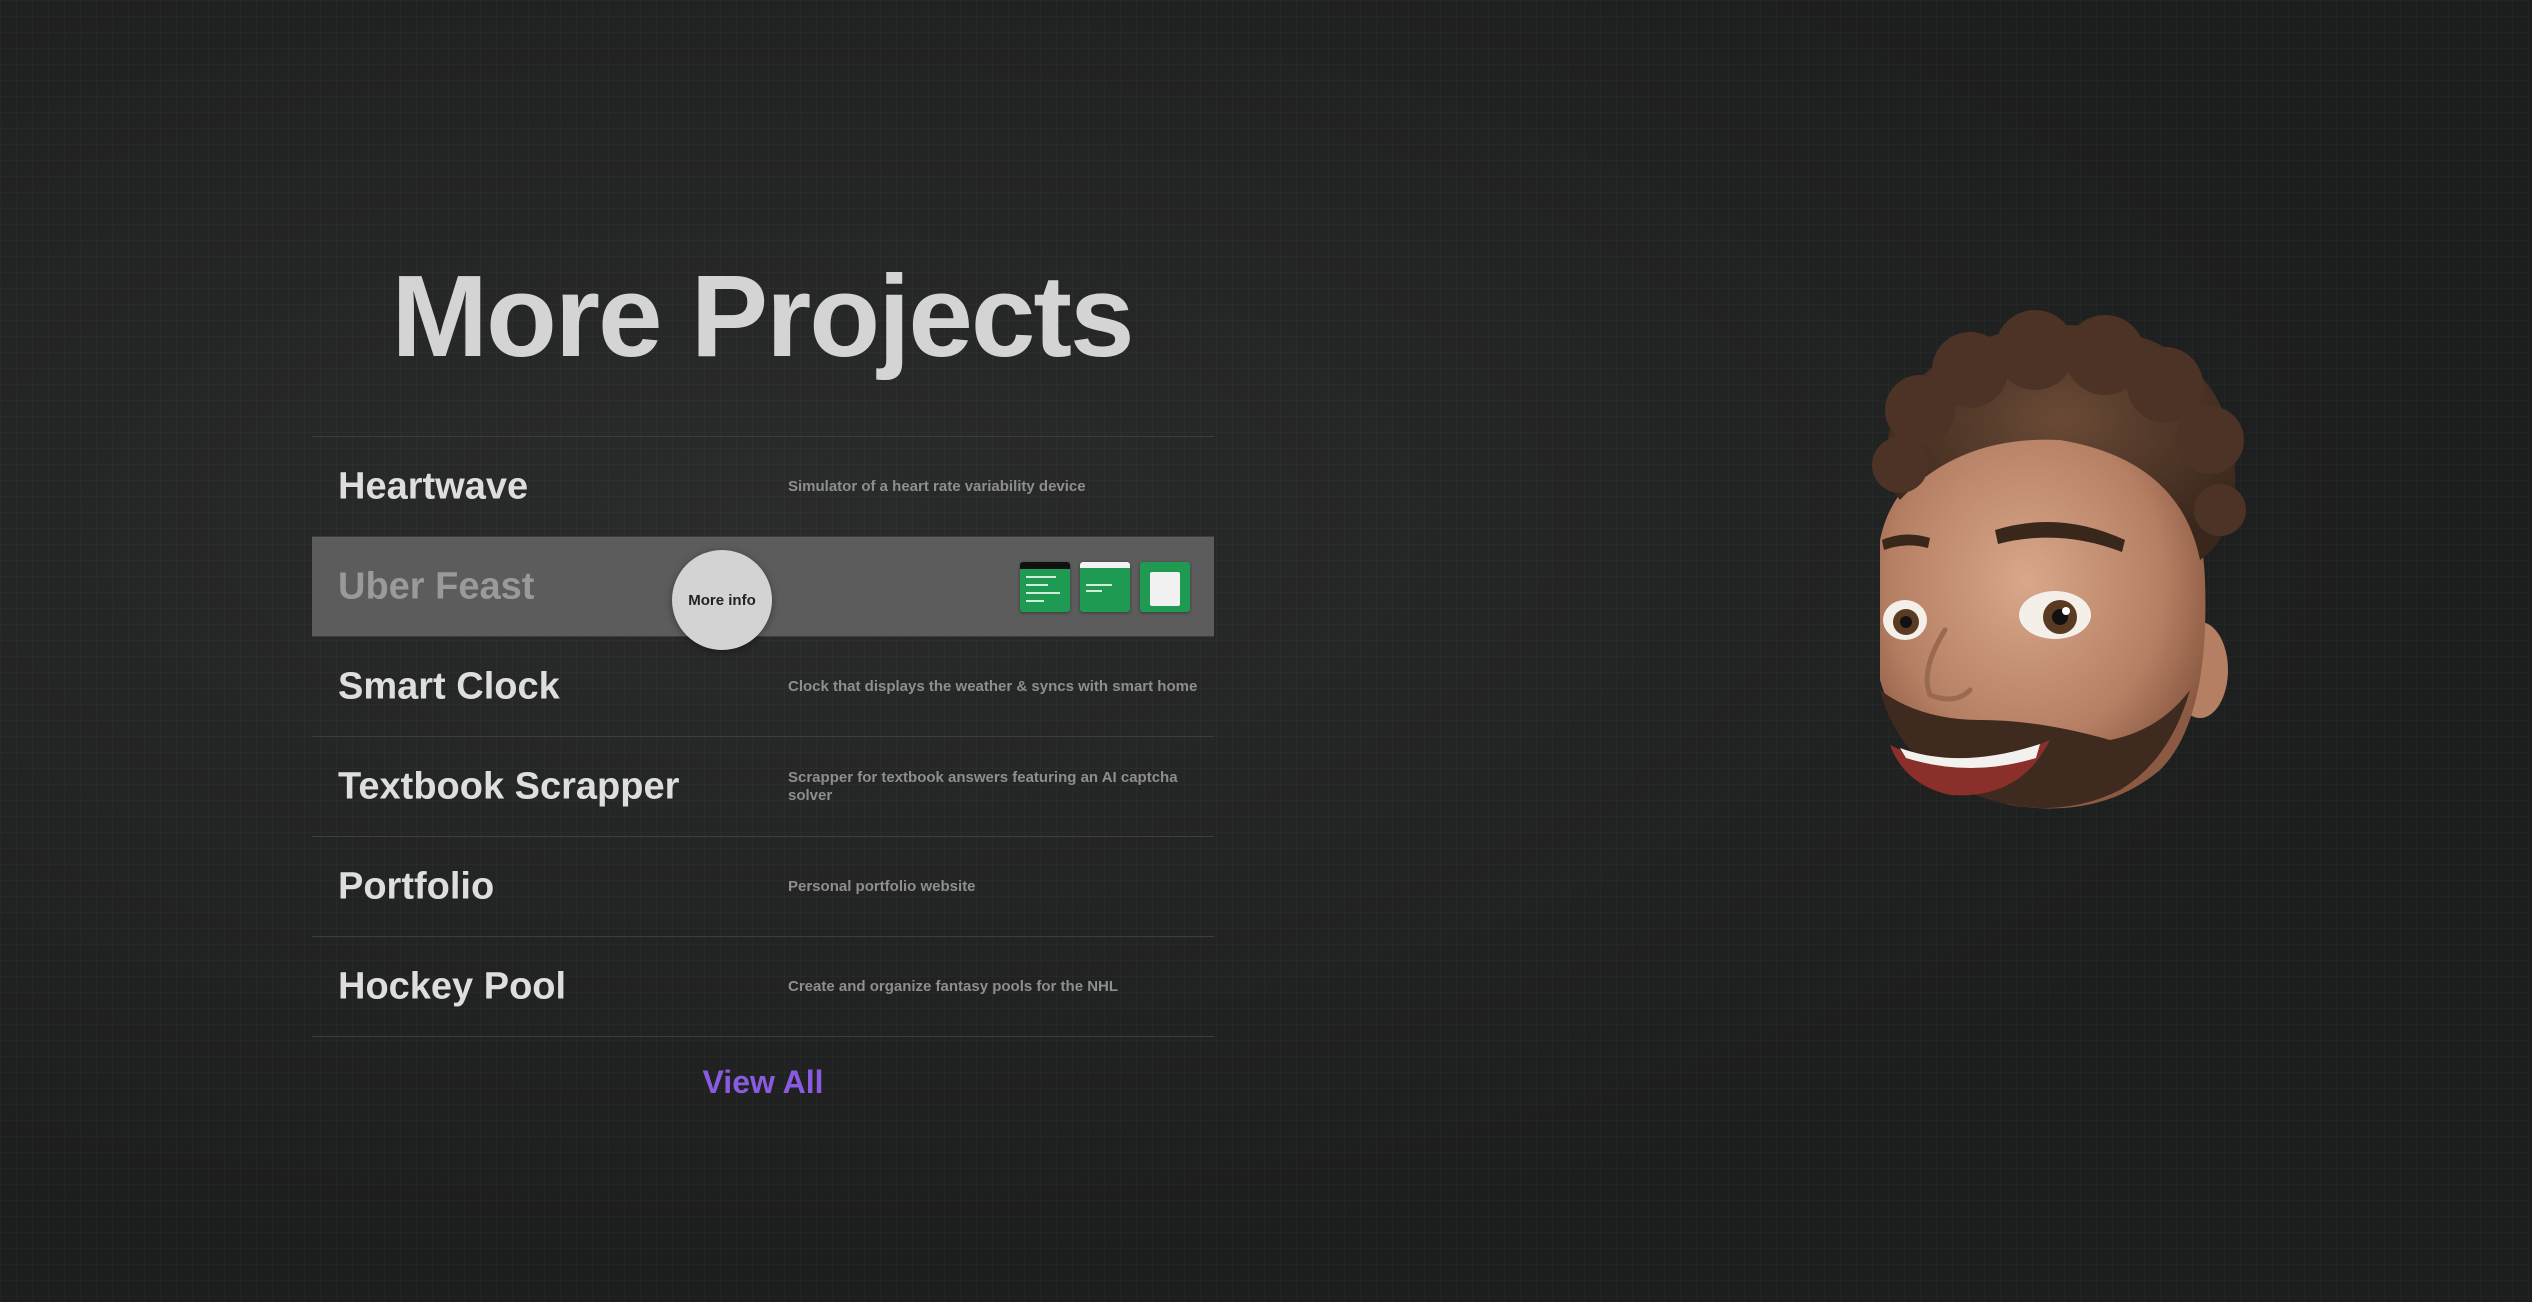  I want to click on project-name: Uber Feast, so click(436, 586).